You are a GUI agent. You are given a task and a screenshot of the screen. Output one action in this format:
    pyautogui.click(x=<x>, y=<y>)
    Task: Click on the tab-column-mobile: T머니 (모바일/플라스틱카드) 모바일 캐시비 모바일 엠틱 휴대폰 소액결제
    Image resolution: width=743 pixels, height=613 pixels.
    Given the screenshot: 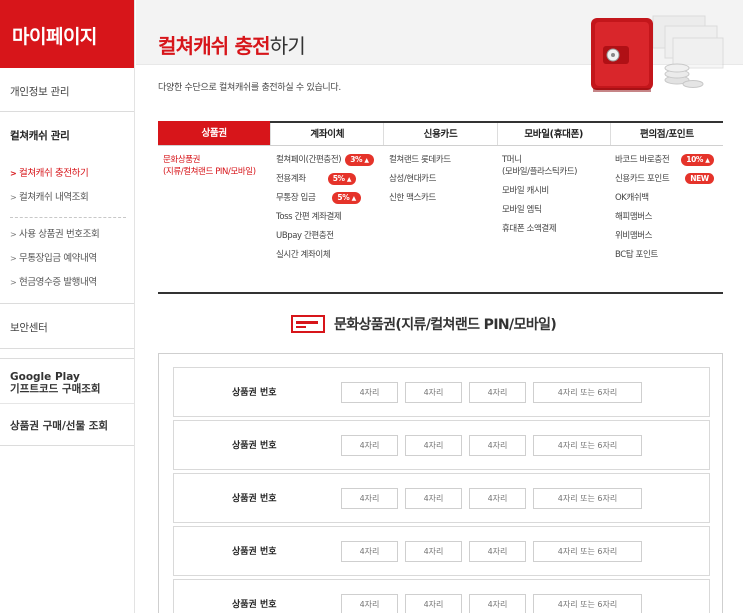 What is the action you would take?
    pyautogui.click(x=553, y=219)
    